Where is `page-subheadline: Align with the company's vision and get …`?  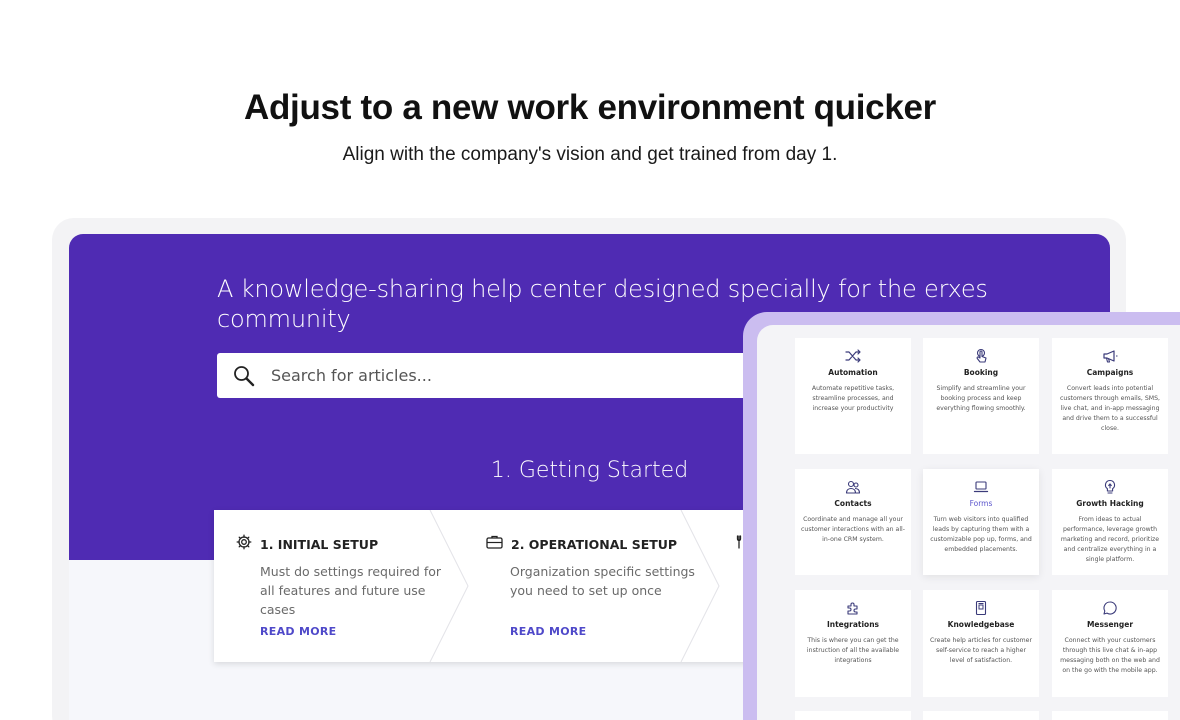
page-subheadline: Align with the company's vision and get … is located at coordinates (590, 154).